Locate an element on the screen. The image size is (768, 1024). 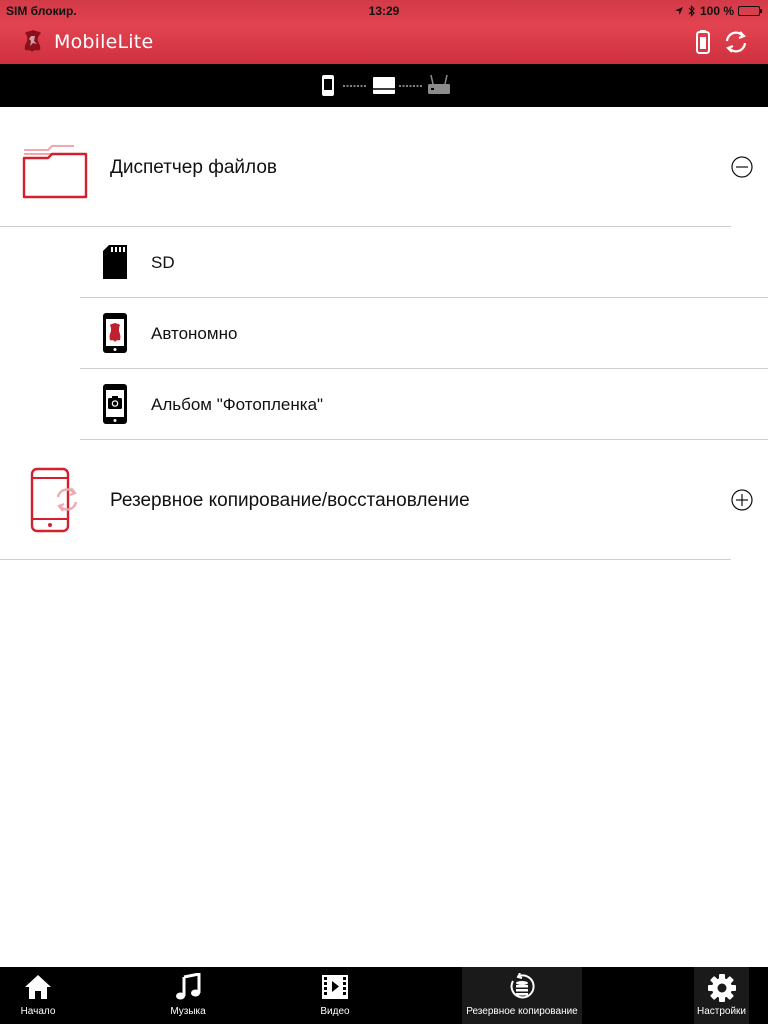
folder-icon is located at coordinates (55, 172).